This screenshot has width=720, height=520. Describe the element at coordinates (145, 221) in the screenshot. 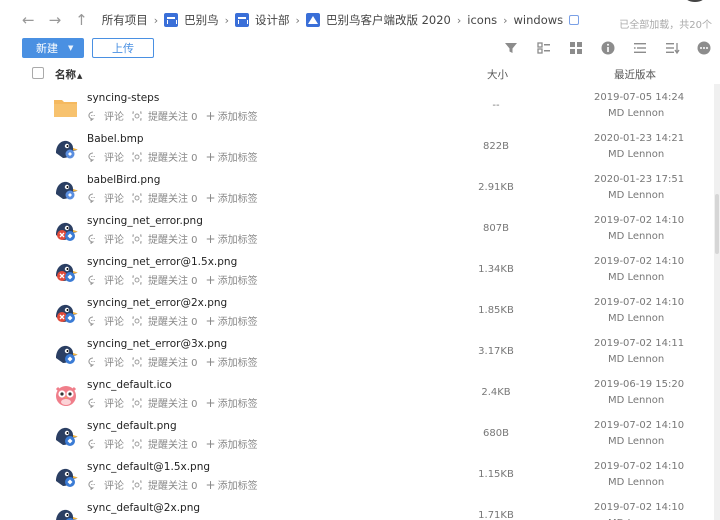

I see `file-name: syncing_net_error.png` at that location.